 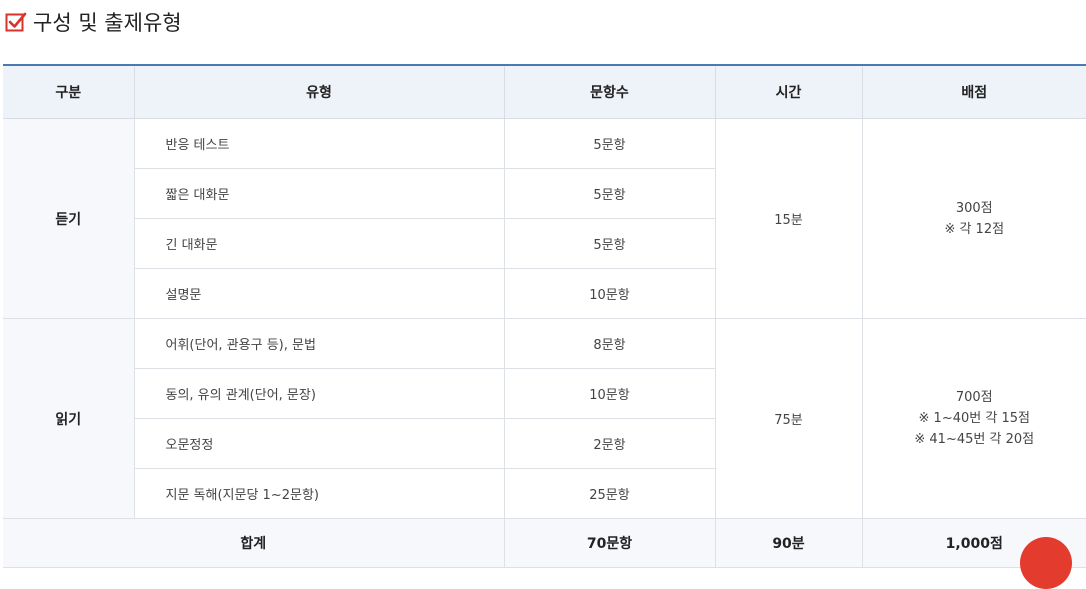 What do you see at coordinates (319, 393) in the screenshot?
I see `type-cell: 동의, 유의 관계(단어, 문장)` at bounding box center [319, 393].